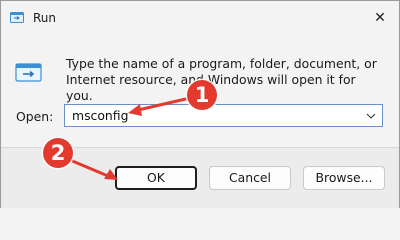  I want to click on close-button: ✕, so click(380, 18).